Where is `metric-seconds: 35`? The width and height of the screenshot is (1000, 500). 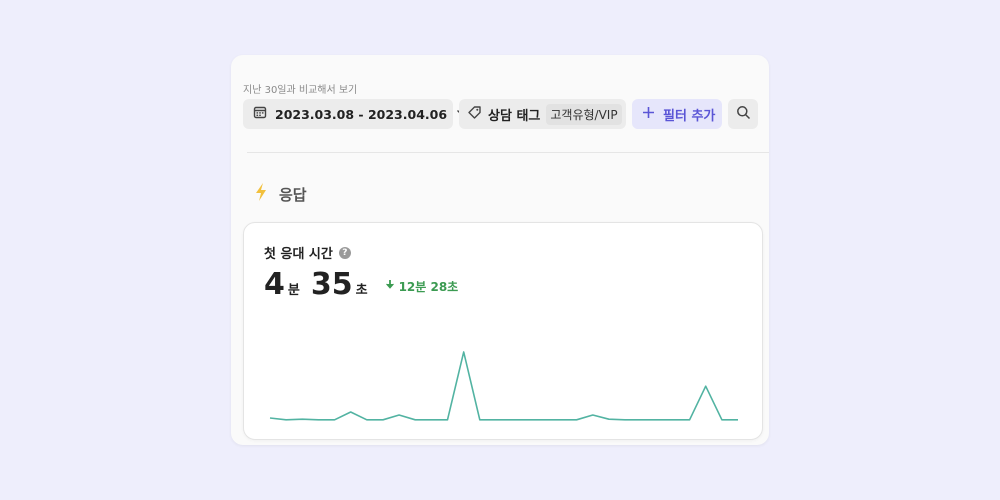 metric-seconds: 35 is located at coordinates (331, 284).